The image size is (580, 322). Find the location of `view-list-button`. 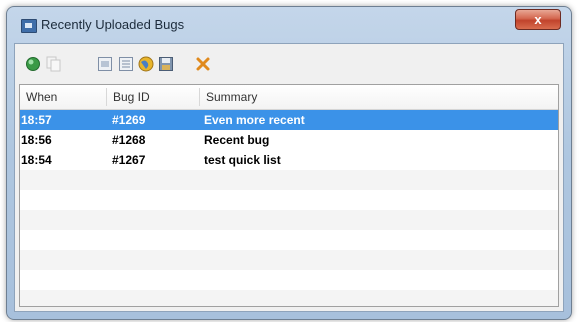

view-list-button is located at coordinates (126, 64).